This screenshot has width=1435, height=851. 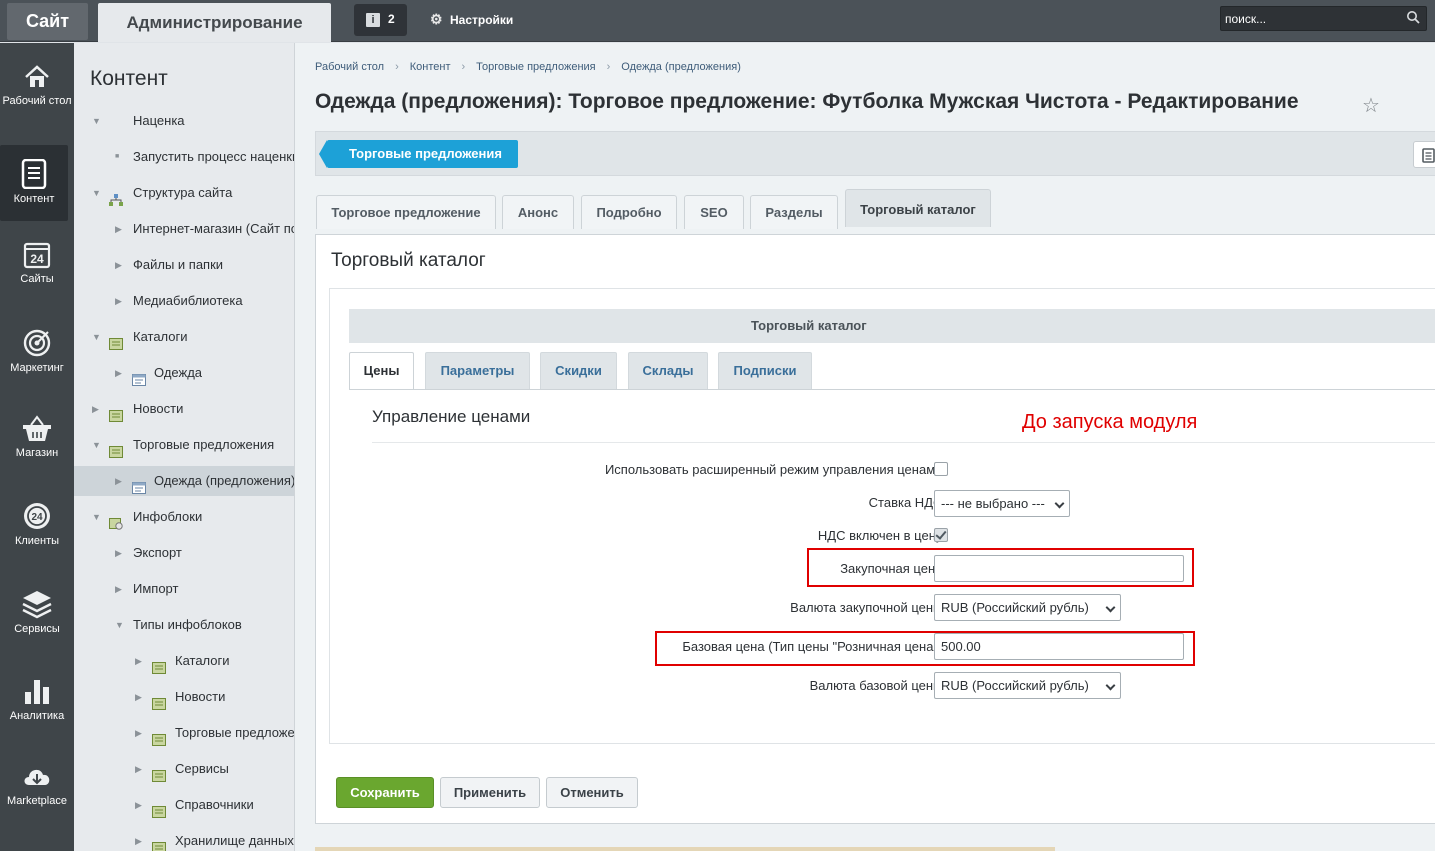 What do you see at coordinates (1015, 607) in the screenshot?
I see `purchase-currency-value: RUB (Российский рубль)` at bounding box center [1015, 607].